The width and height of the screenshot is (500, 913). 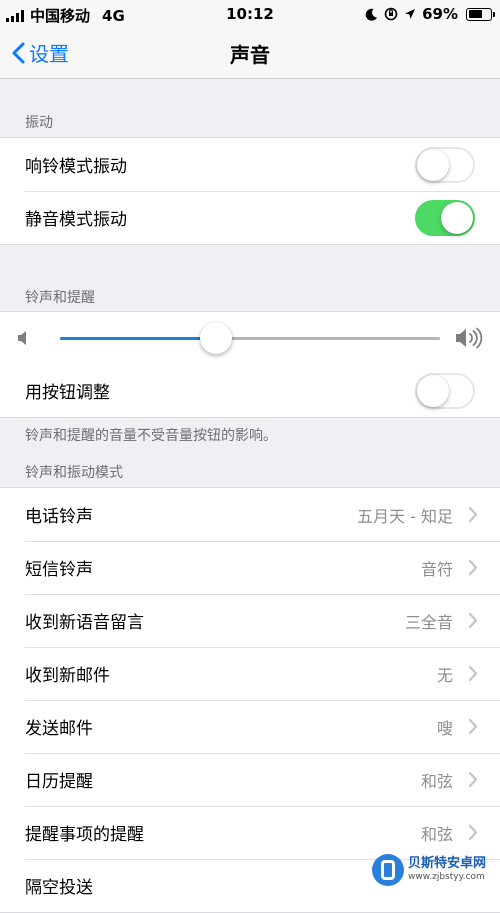 I want to click on row-vibrate-on-ring: 响铃模式振动, so click(x=250, y=164).